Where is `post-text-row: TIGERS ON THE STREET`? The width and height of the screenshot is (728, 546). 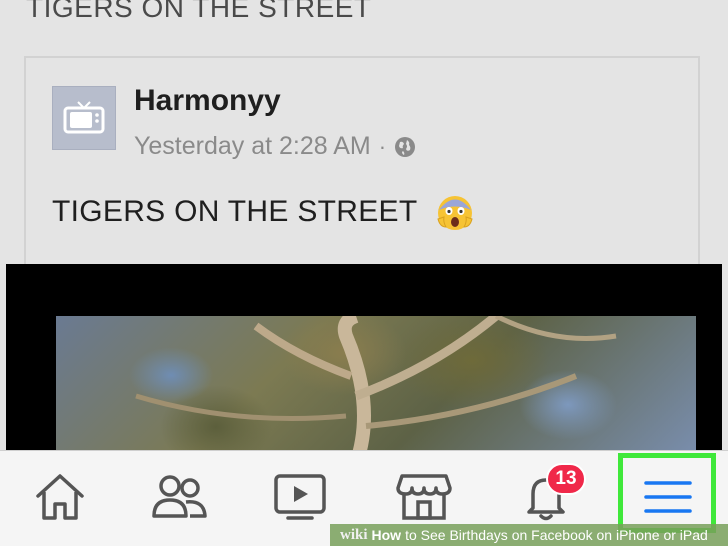
post-text-row: TIGERS ON THE STREET is located at coordinates (263, 212).